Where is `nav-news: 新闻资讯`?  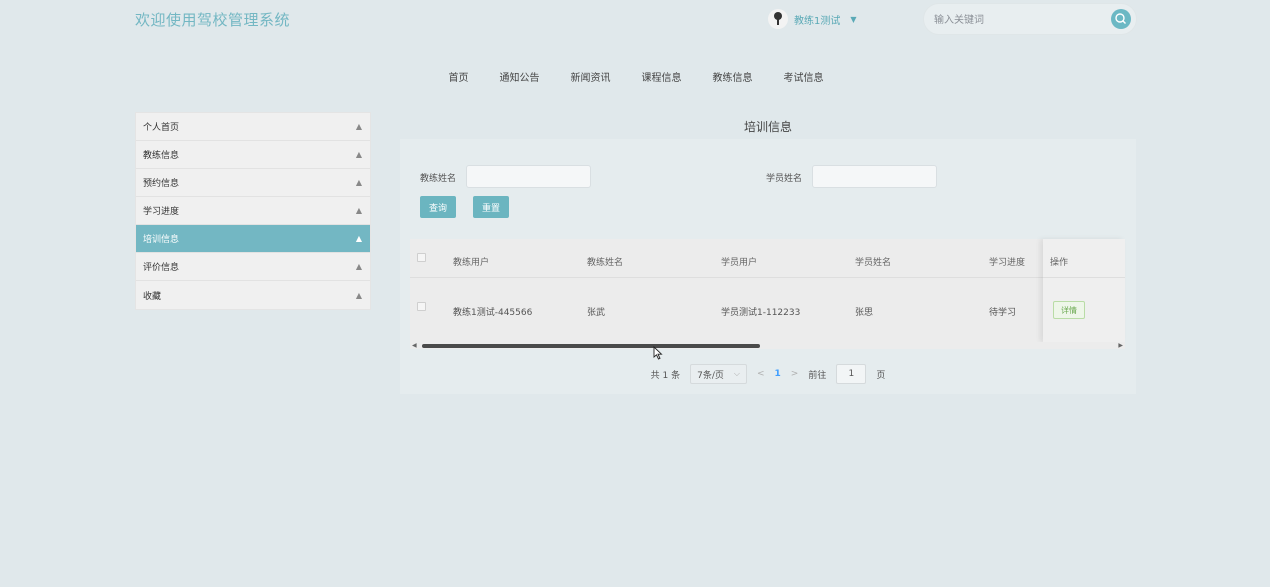
nav-news: 新闻资讯 is located at coordinates (591, 76).